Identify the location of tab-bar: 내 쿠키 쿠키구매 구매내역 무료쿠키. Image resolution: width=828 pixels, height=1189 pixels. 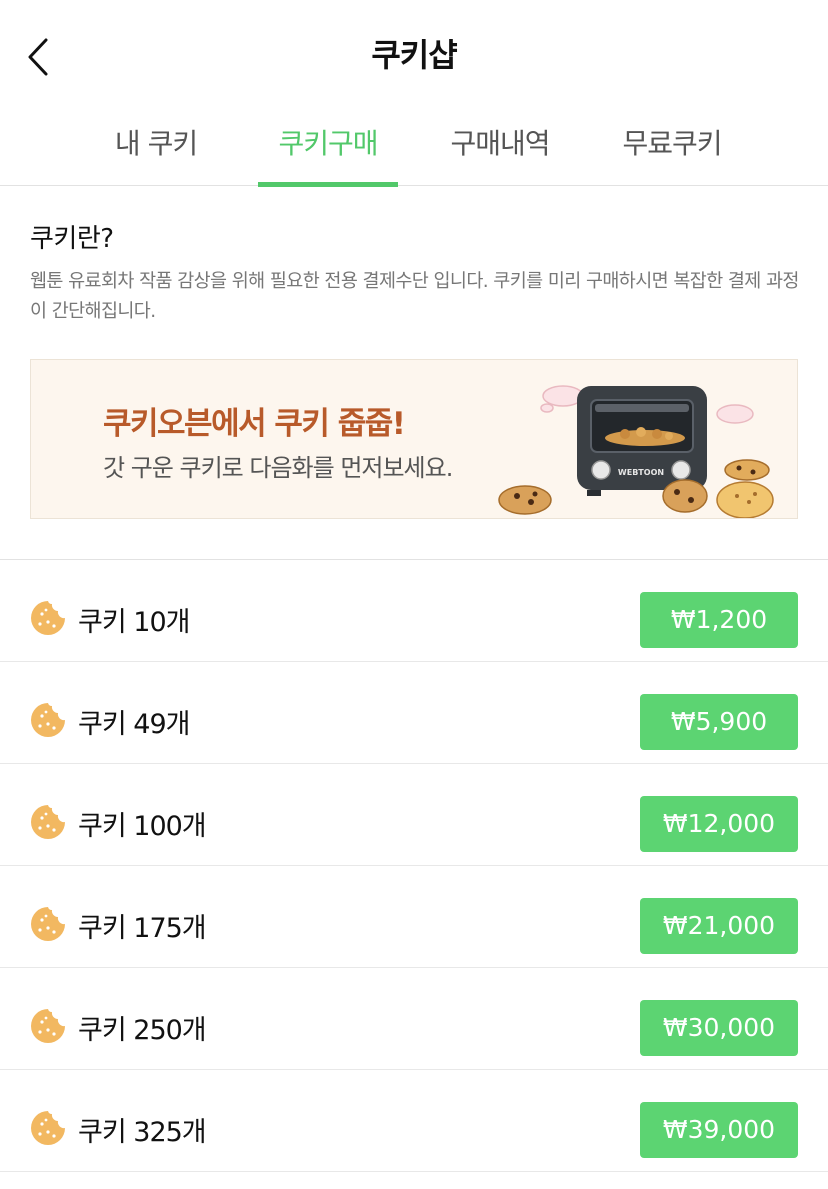
(414, 147).